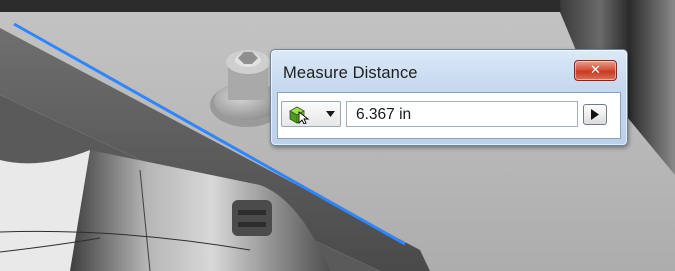 The height and width of the screenshot is (271, 675). I want to click on dialog-title: Measure Distance, so click(350, 73).